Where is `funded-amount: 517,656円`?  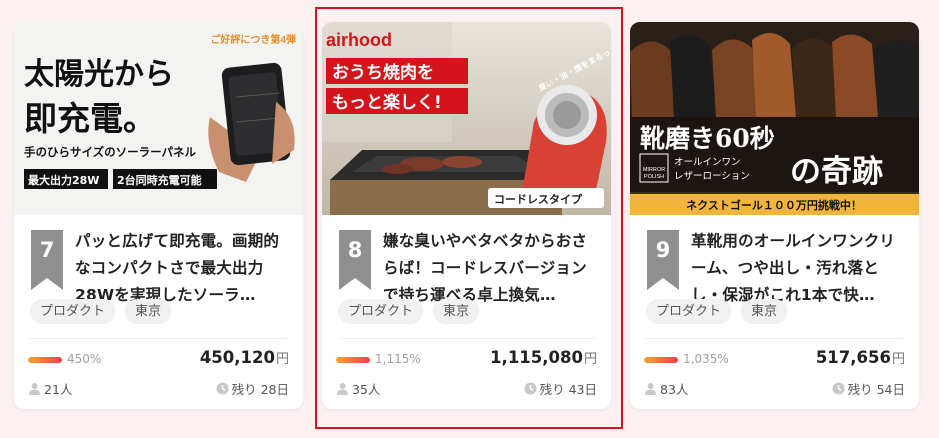 funded-amount: 517,656円 is located at coordinates (860, 357).